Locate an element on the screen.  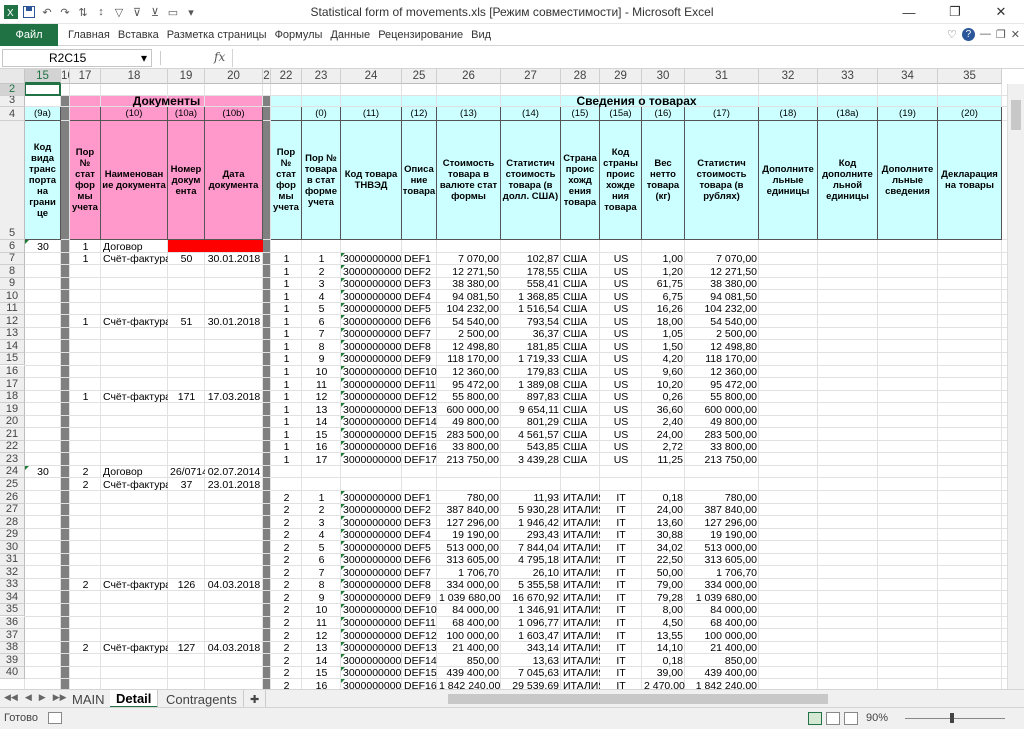
row-header: 31 is located at coordinates (12, 560).